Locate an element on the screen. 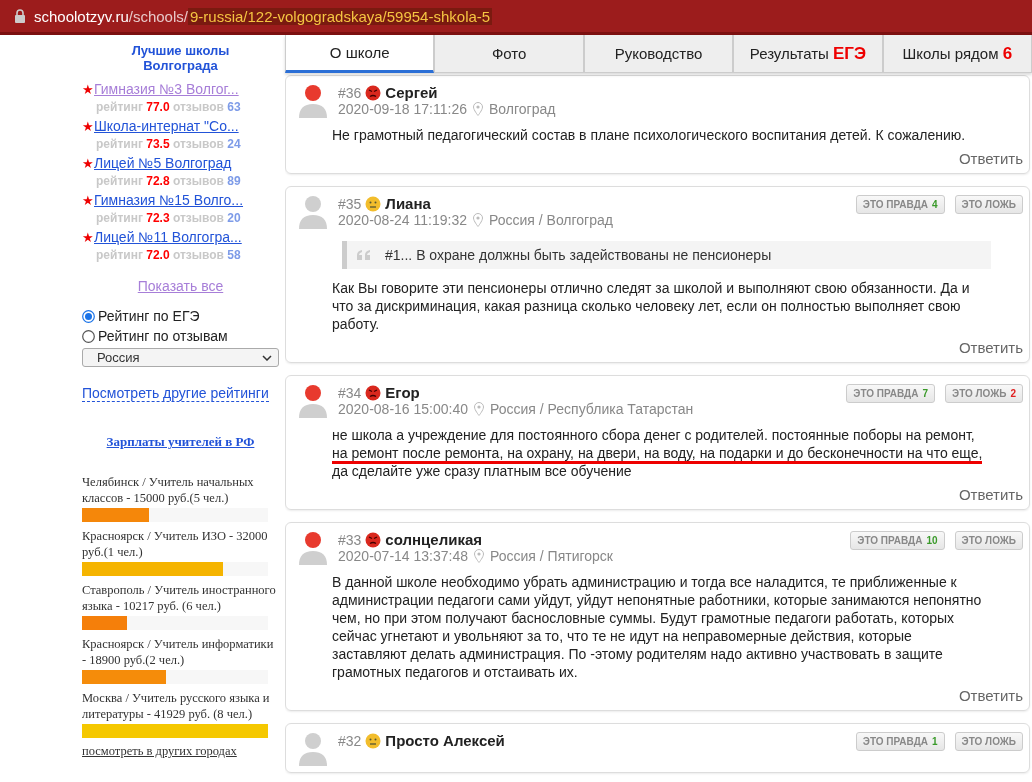 The height and width of the screenshot is (782, 1032). salary-text: Красноярск / Учитель ИЗО - 32000 руб.(1 чел.) is located at coordinates (175, 544).